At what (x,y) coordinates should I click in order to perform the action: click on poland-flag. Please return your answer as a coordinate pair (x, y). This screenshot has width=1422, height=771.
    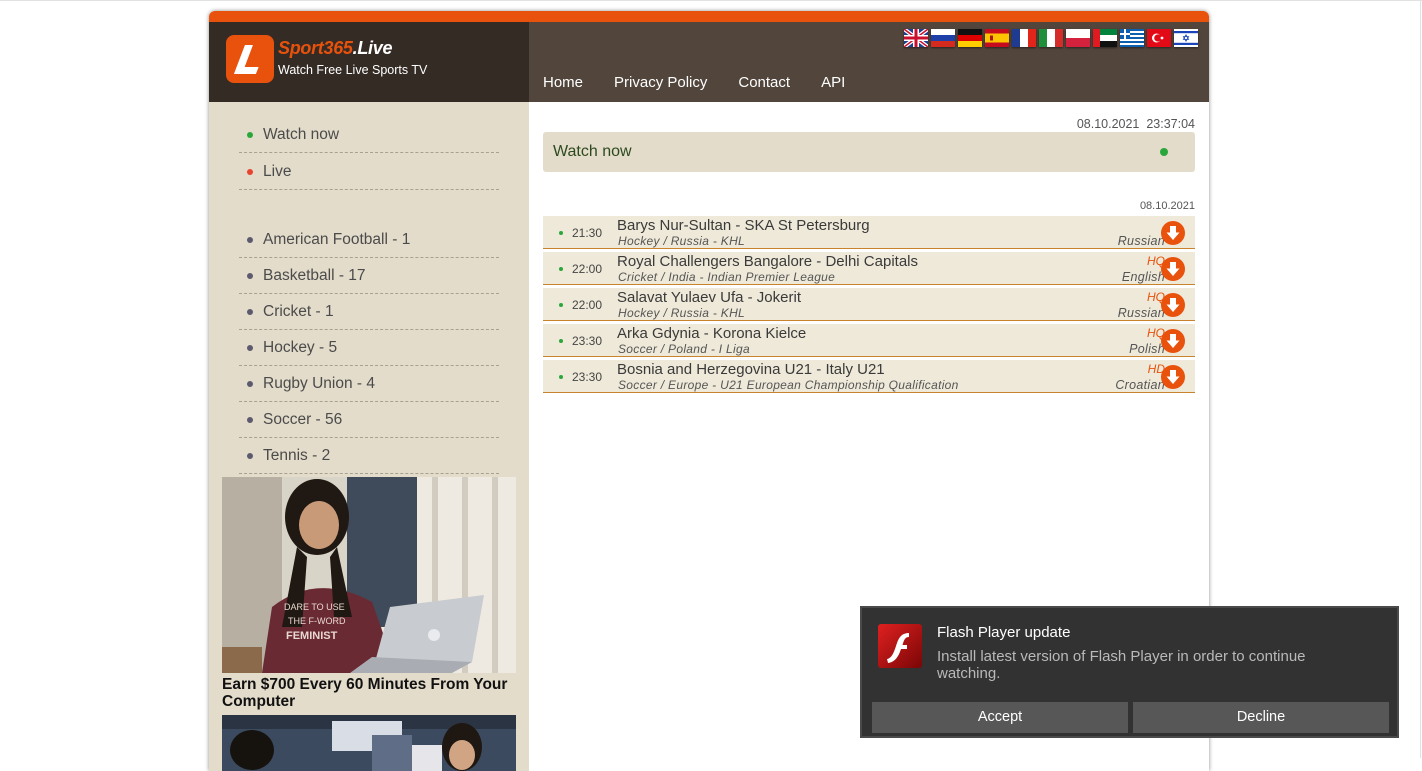
    Looking at the image, I should click on (1078, 38).